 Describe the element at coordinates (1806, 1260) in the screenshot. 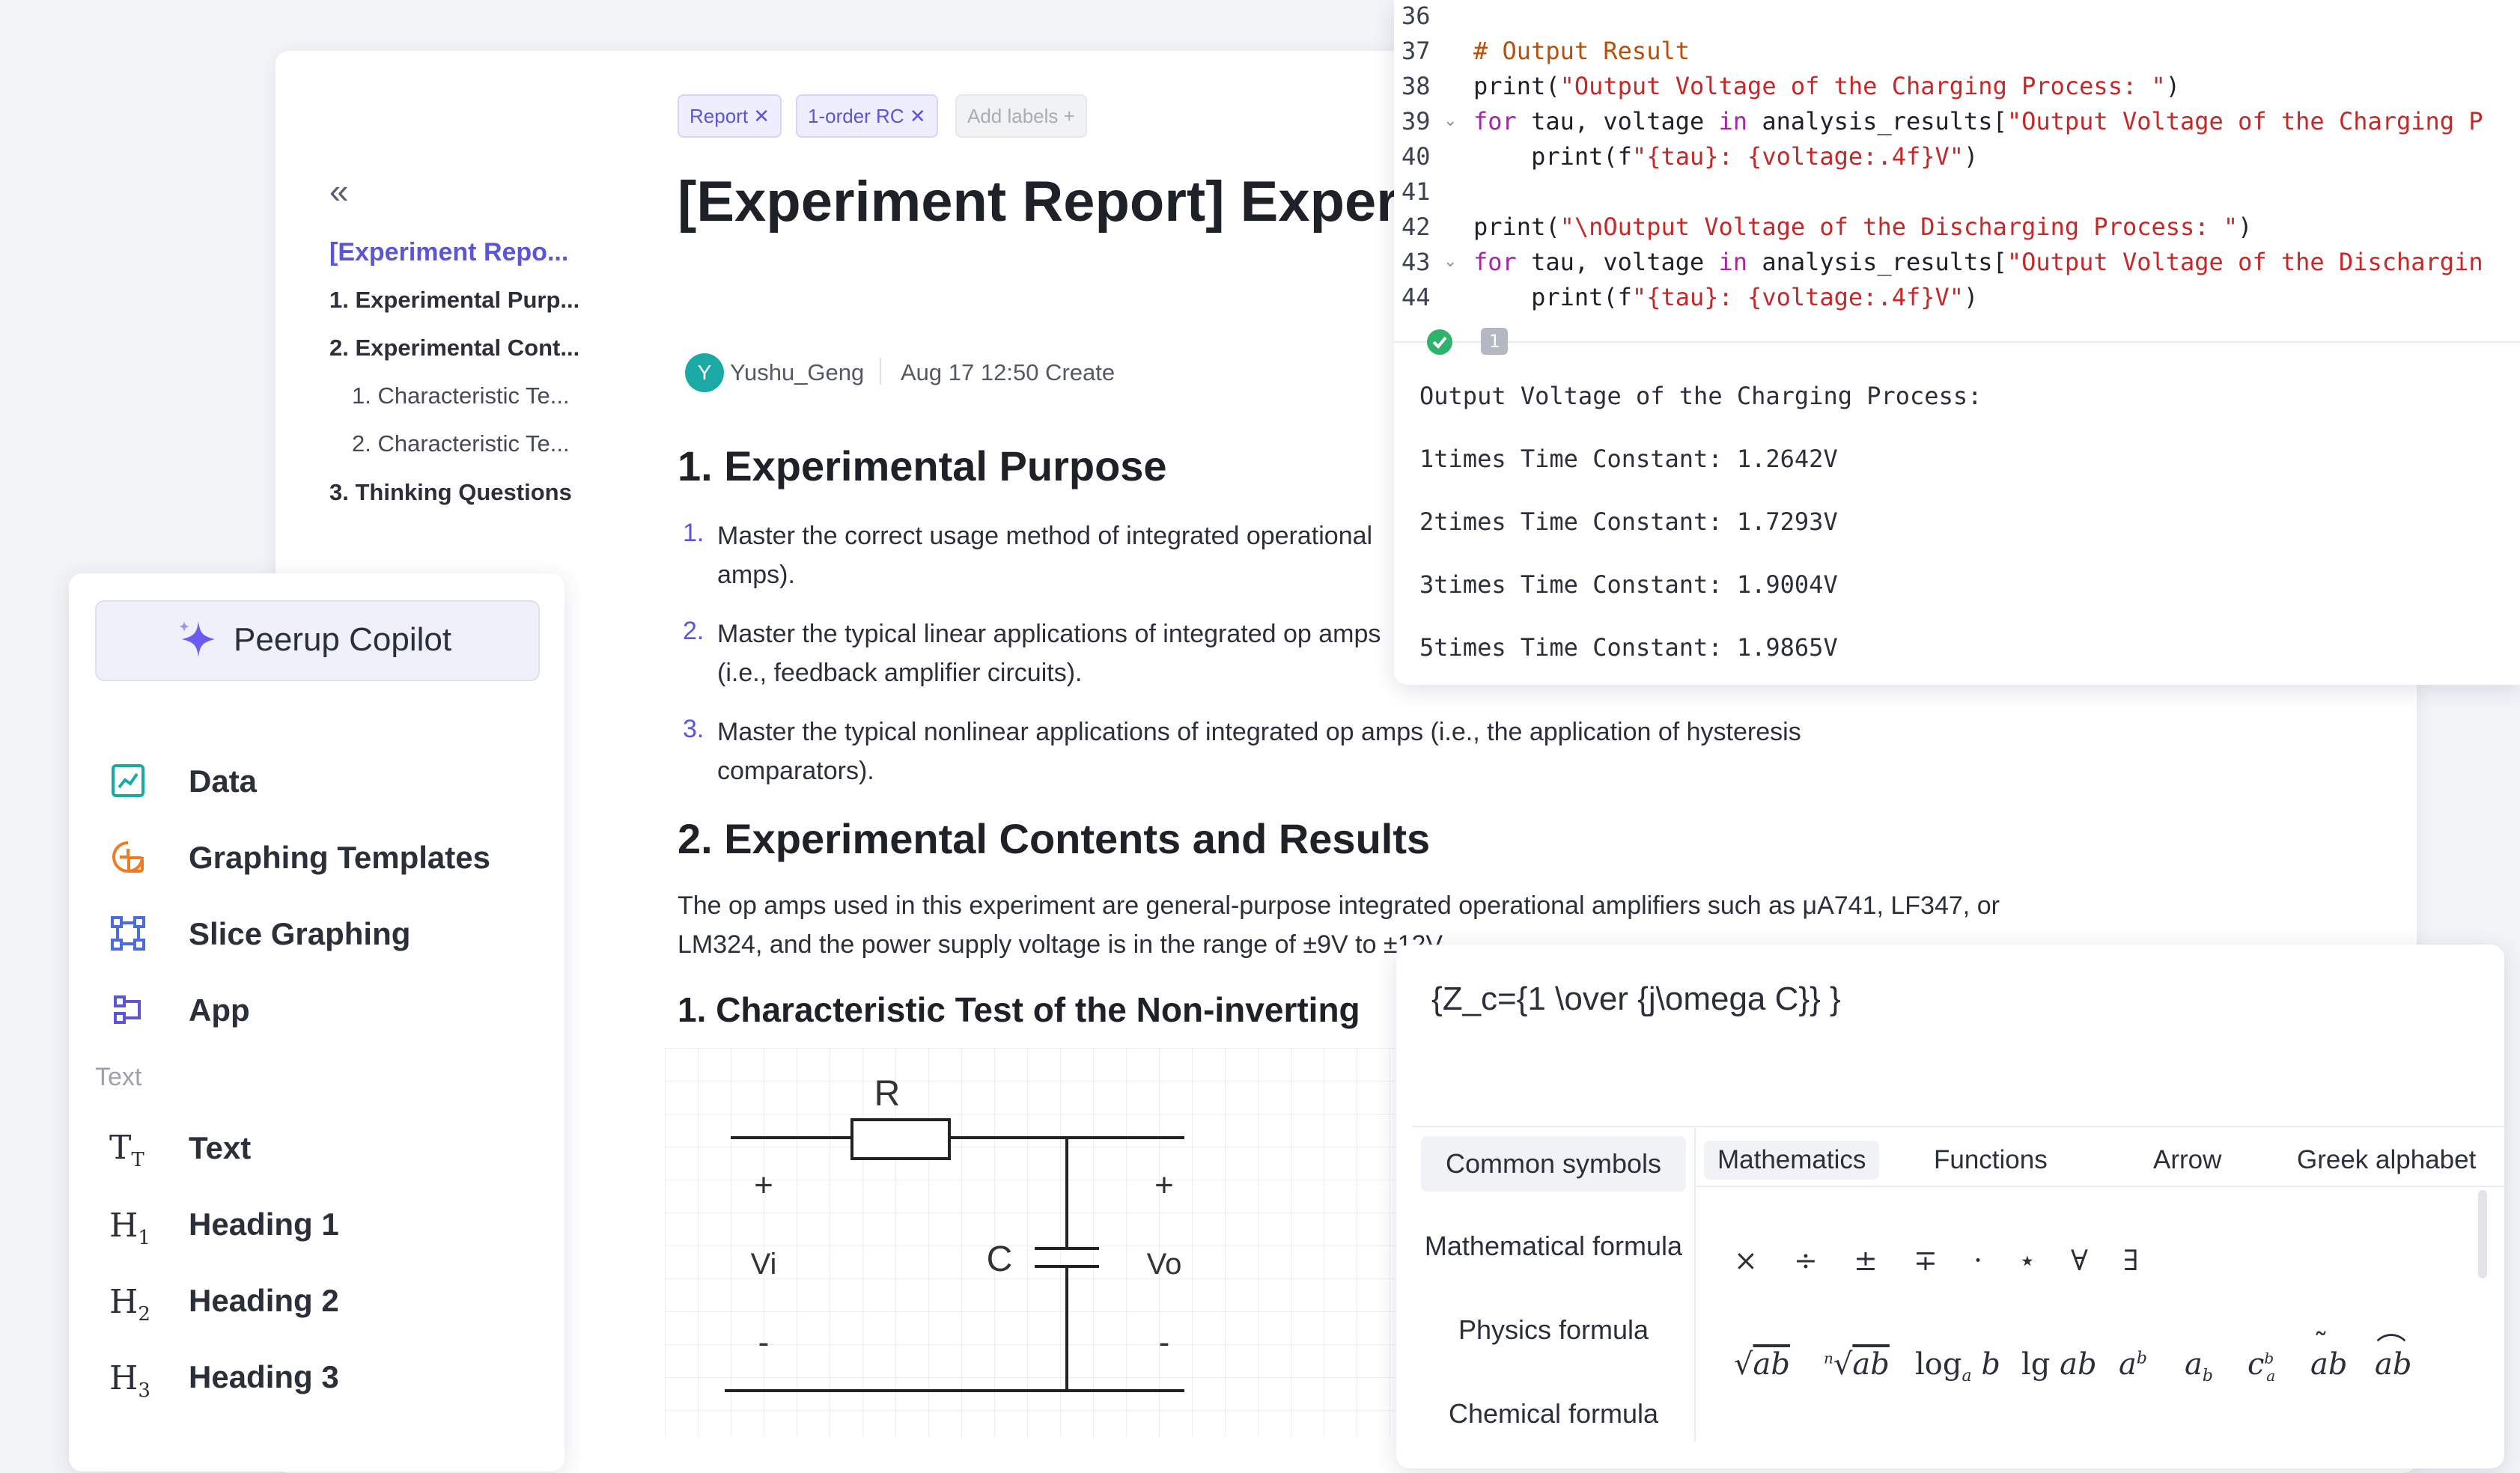

I see `symbol-button: ÷` at that location.